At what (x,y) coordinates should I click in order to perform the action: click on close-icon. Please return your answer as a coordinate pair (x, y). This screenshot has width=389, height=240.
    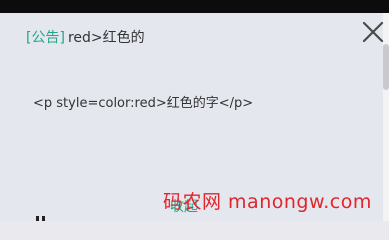
    Looking at the image, I should click on (373, 32).